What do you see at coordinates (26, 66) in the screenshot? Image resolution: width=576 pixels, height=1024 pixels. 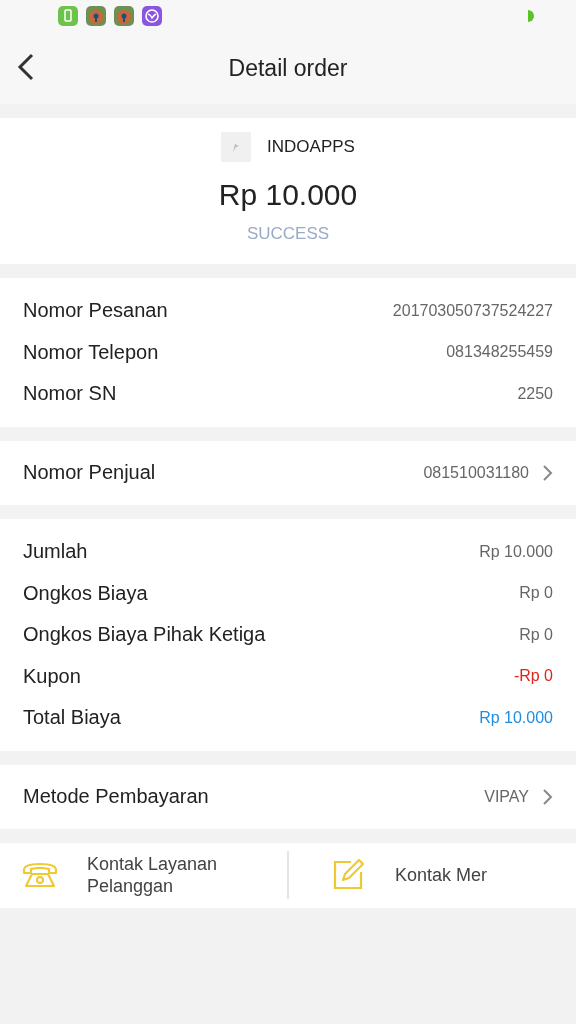 I see `back-icon` at bounding box center [26, 66].